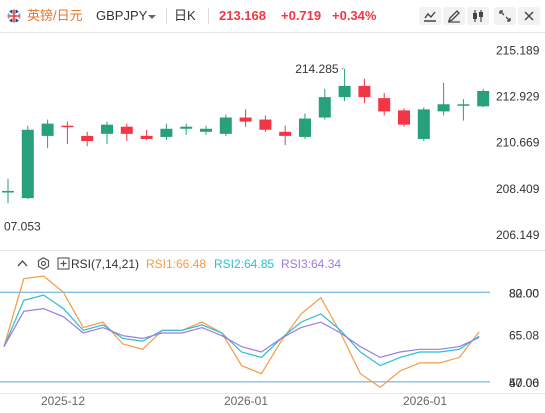 The height and width of the screenshot is (413, 545). I want to click on rsi2-value: RSI2:64.85, so click(244, 264).